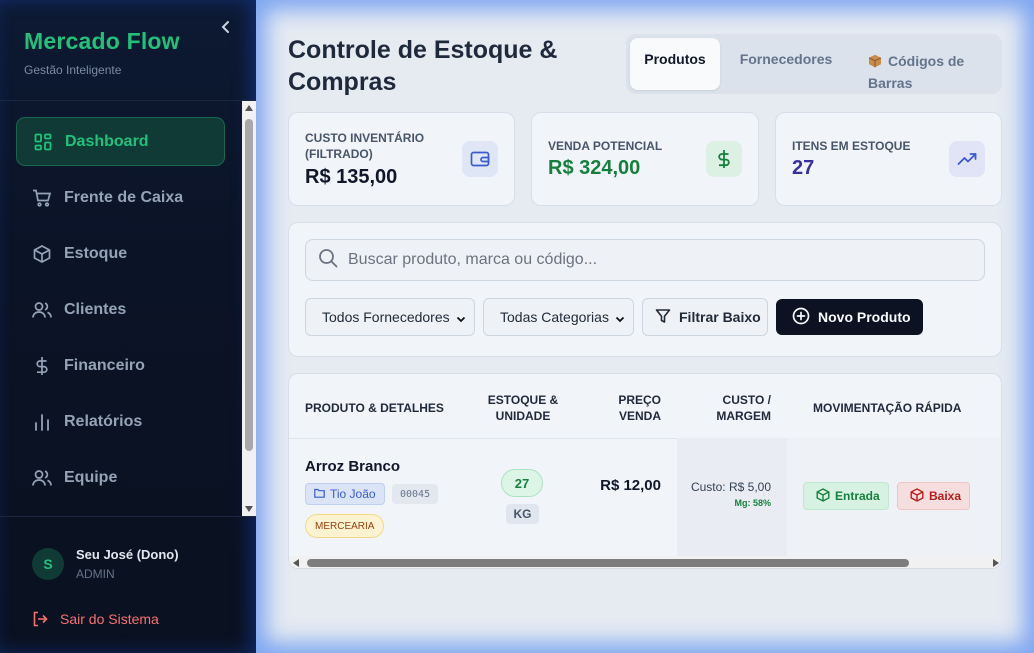  Describe the element at coordinates (857, 496) in the screenshot. I see `button-label: Entrada` at that location.